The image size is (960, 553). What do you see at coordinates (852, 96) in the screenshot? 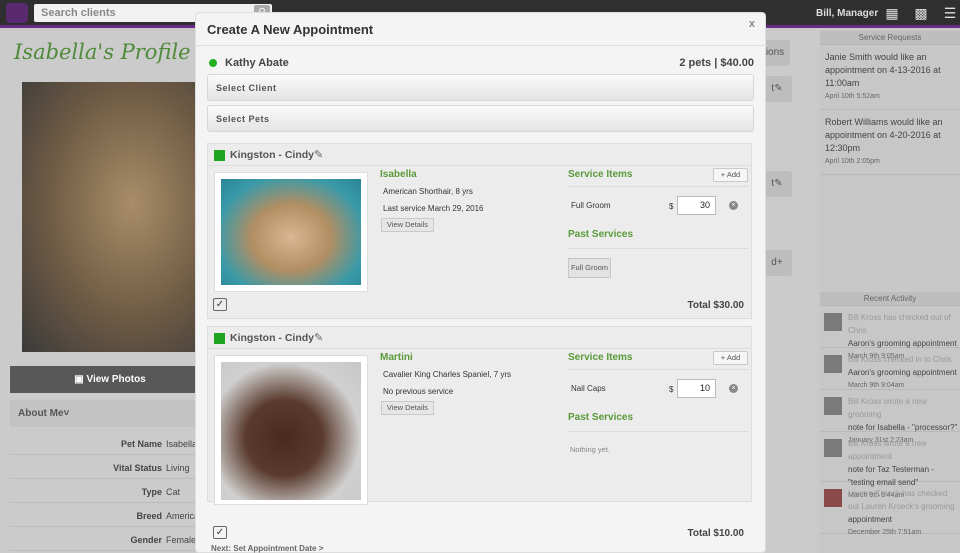
I see `request-date: April 10th 5:52am` at bounding box center [852, 96].